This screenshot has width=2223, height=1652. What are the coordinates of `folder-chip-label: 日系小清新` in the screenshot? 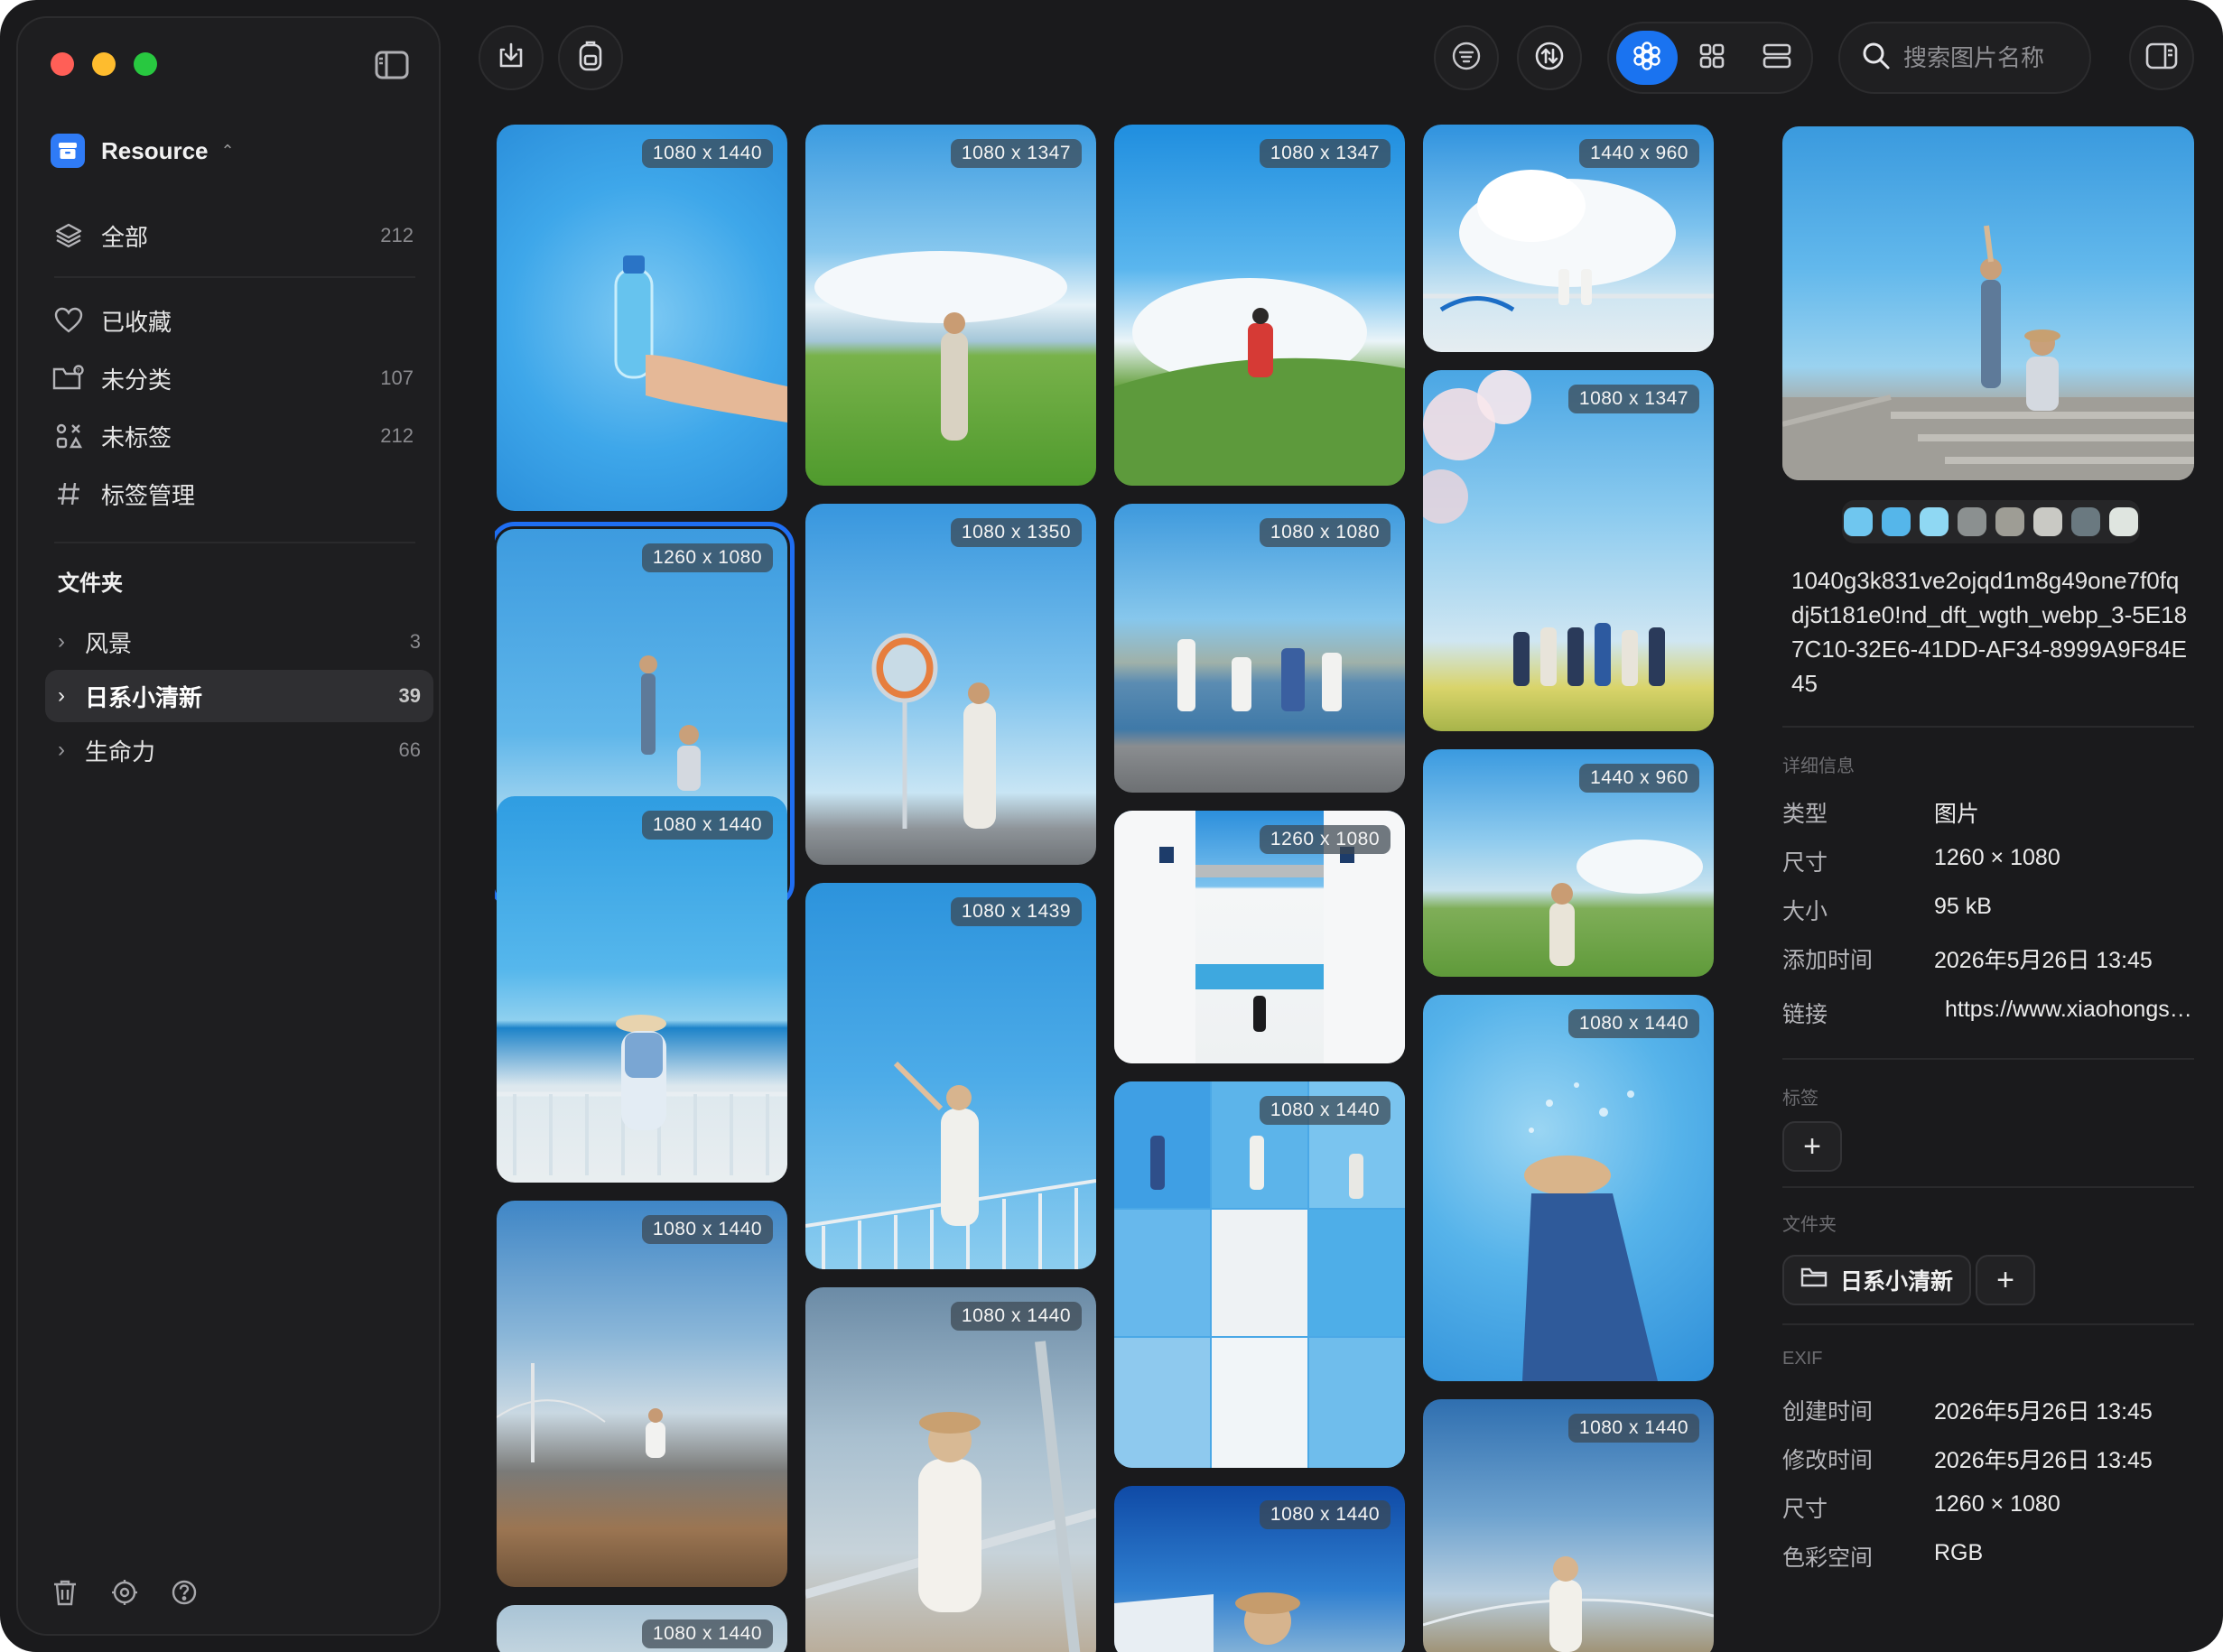 It's located at (1897, 1282).